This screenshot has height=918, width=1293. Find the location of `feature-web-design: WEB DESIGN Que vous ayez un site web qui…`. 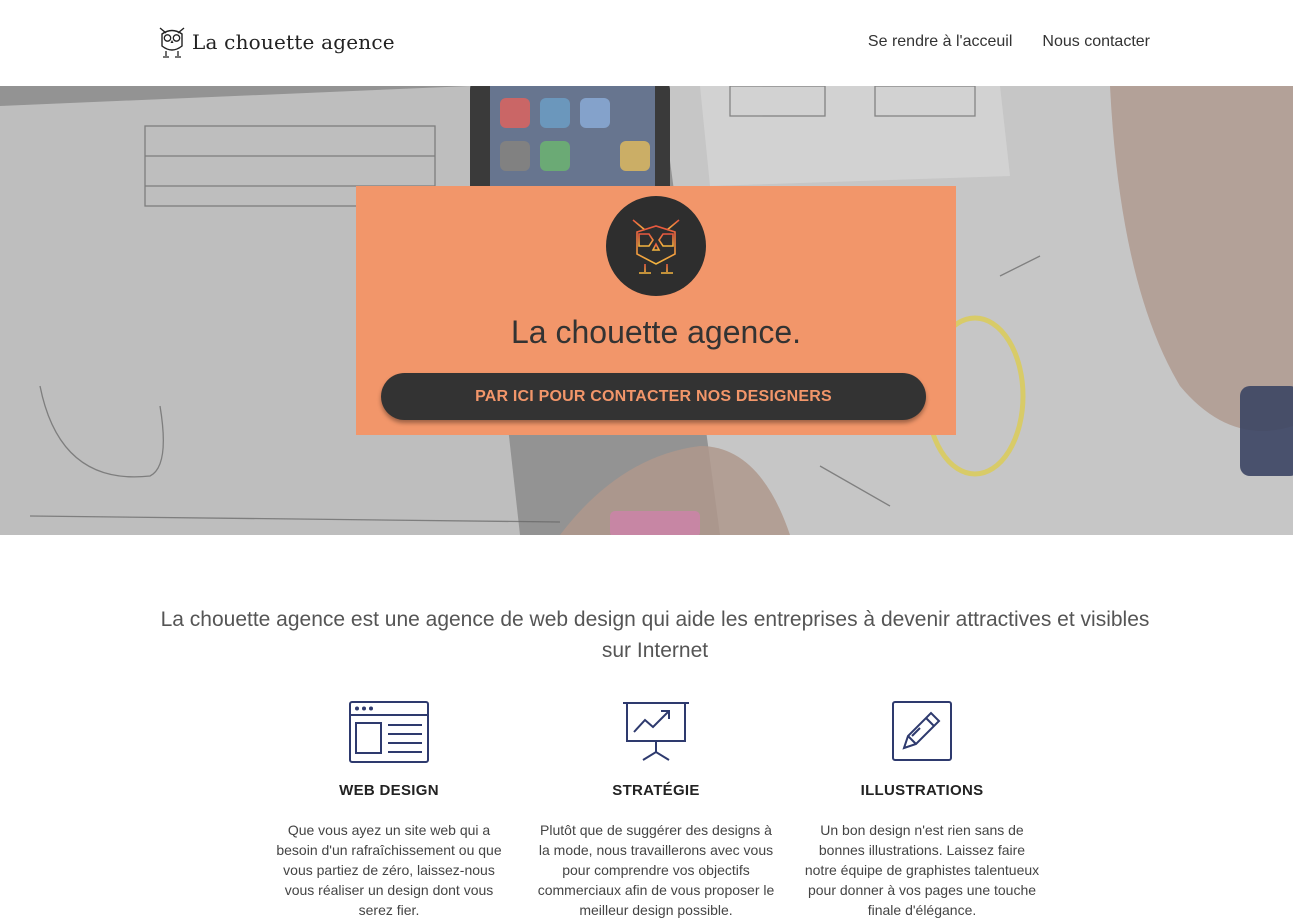

feature-web-design: WEB DESIGN Que vous ayez un site web qui… is located at coordinates (389, 807).